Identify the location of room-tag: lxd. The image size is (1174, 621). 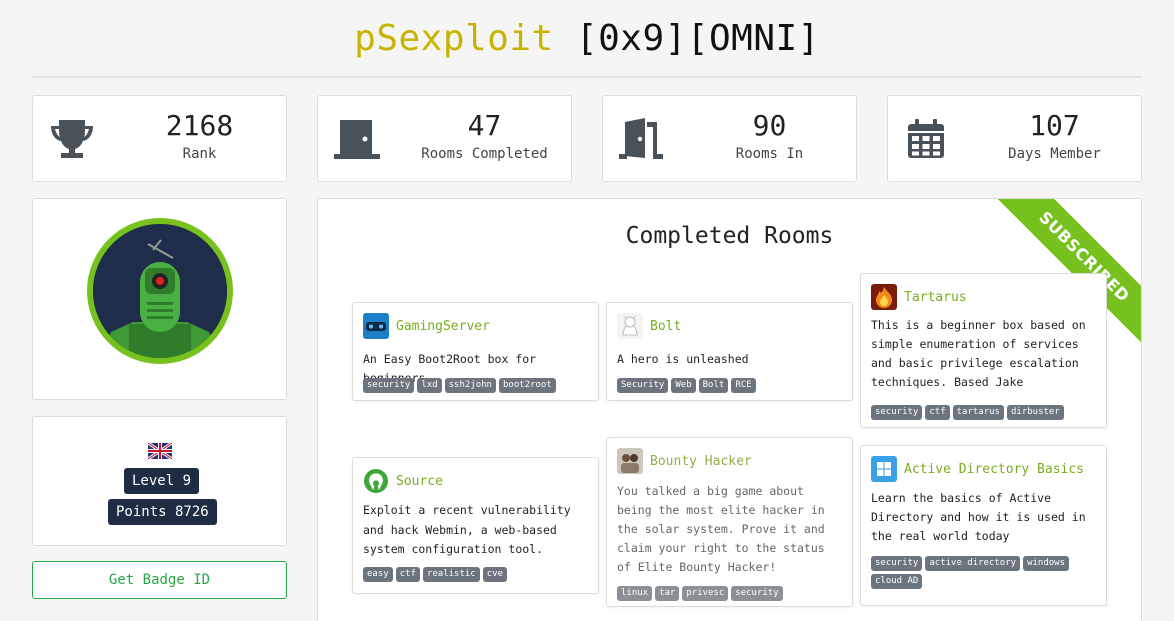
(429, 385).